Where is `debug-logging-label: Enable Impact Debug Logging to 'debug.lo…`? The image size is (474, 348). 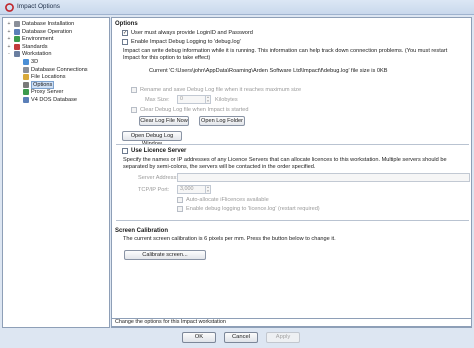 debug-logging-label: Enable Impact Debug Logging to 'debug.lo… is located at coordinates (186, 42).